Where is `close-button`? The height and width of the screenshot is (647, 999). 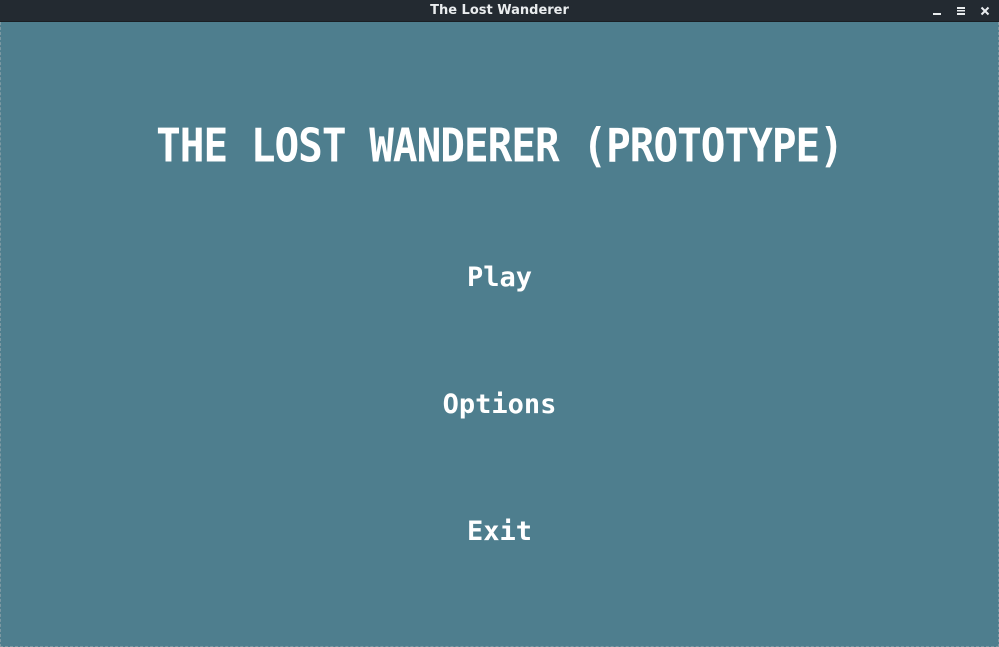 close-button is located at coordinates (985, 11).